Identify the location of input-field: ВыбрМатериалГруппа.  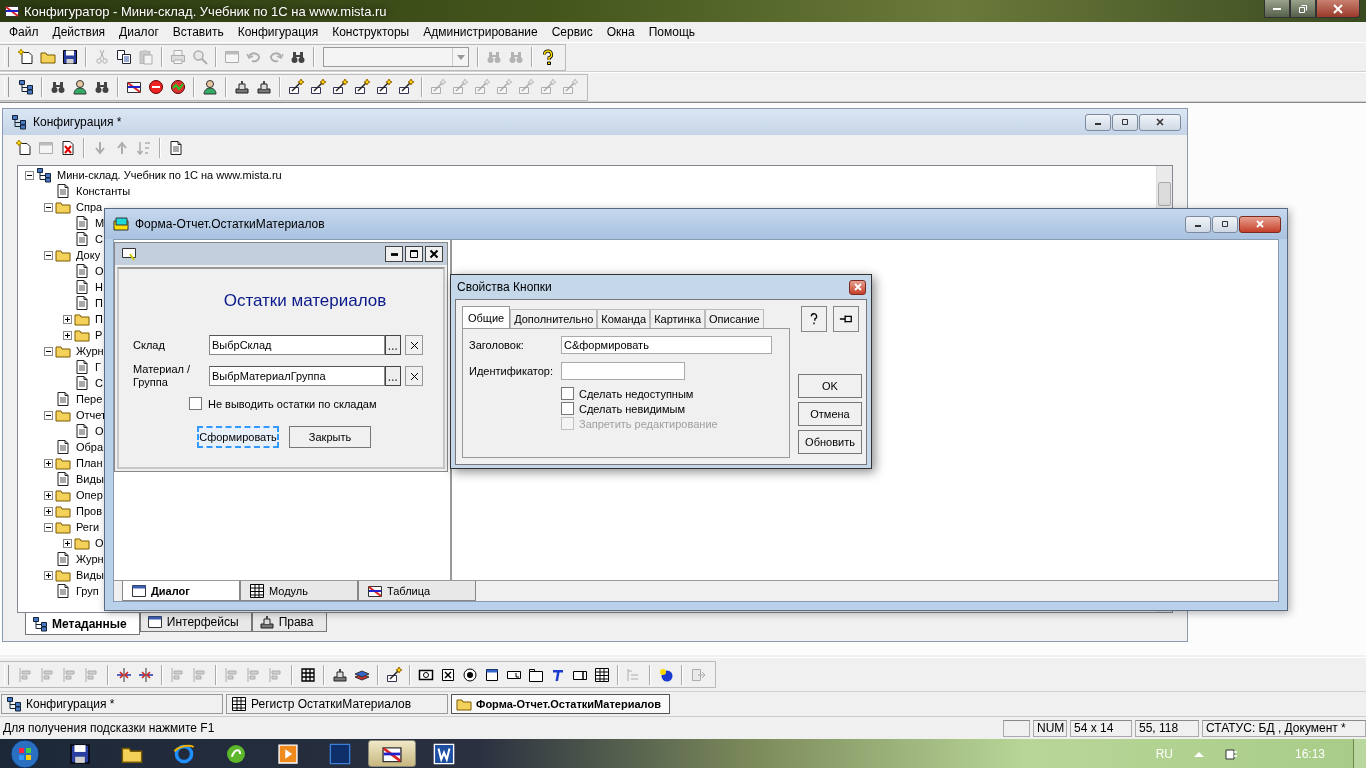
(297, 376).